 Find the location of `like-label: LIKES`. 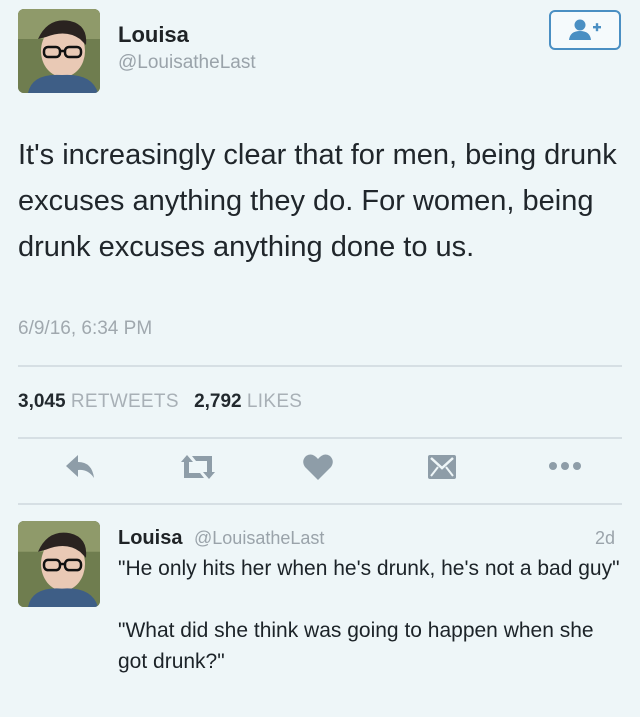

like-label: LIKES is located at coordinates (274, 401).